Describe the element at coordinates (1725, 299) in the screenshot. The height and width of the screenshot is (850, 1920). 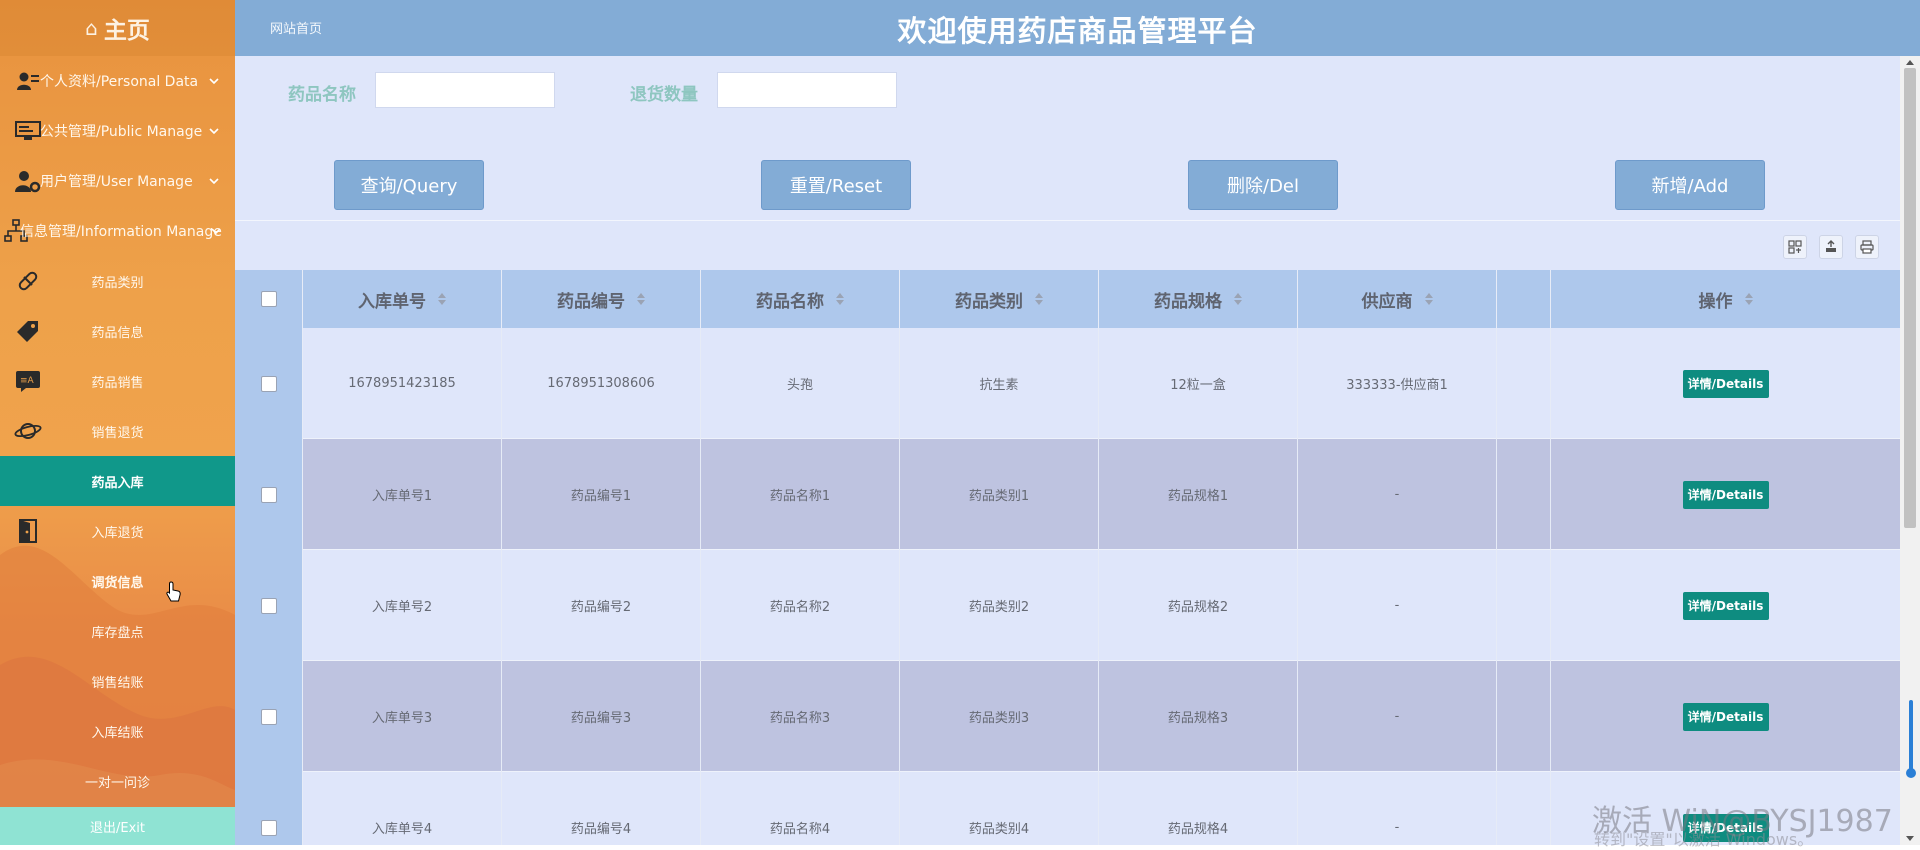
I see `col-header-actions: 操作` at that location.